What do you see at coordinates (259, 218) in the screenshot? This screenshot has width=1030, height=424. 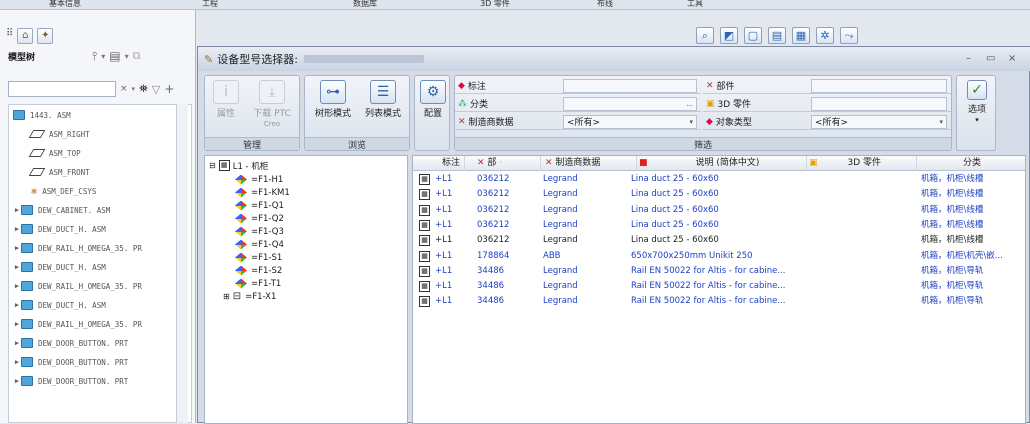 I see `tree-node: =F1-Q2` at bounding box center [259, 218].